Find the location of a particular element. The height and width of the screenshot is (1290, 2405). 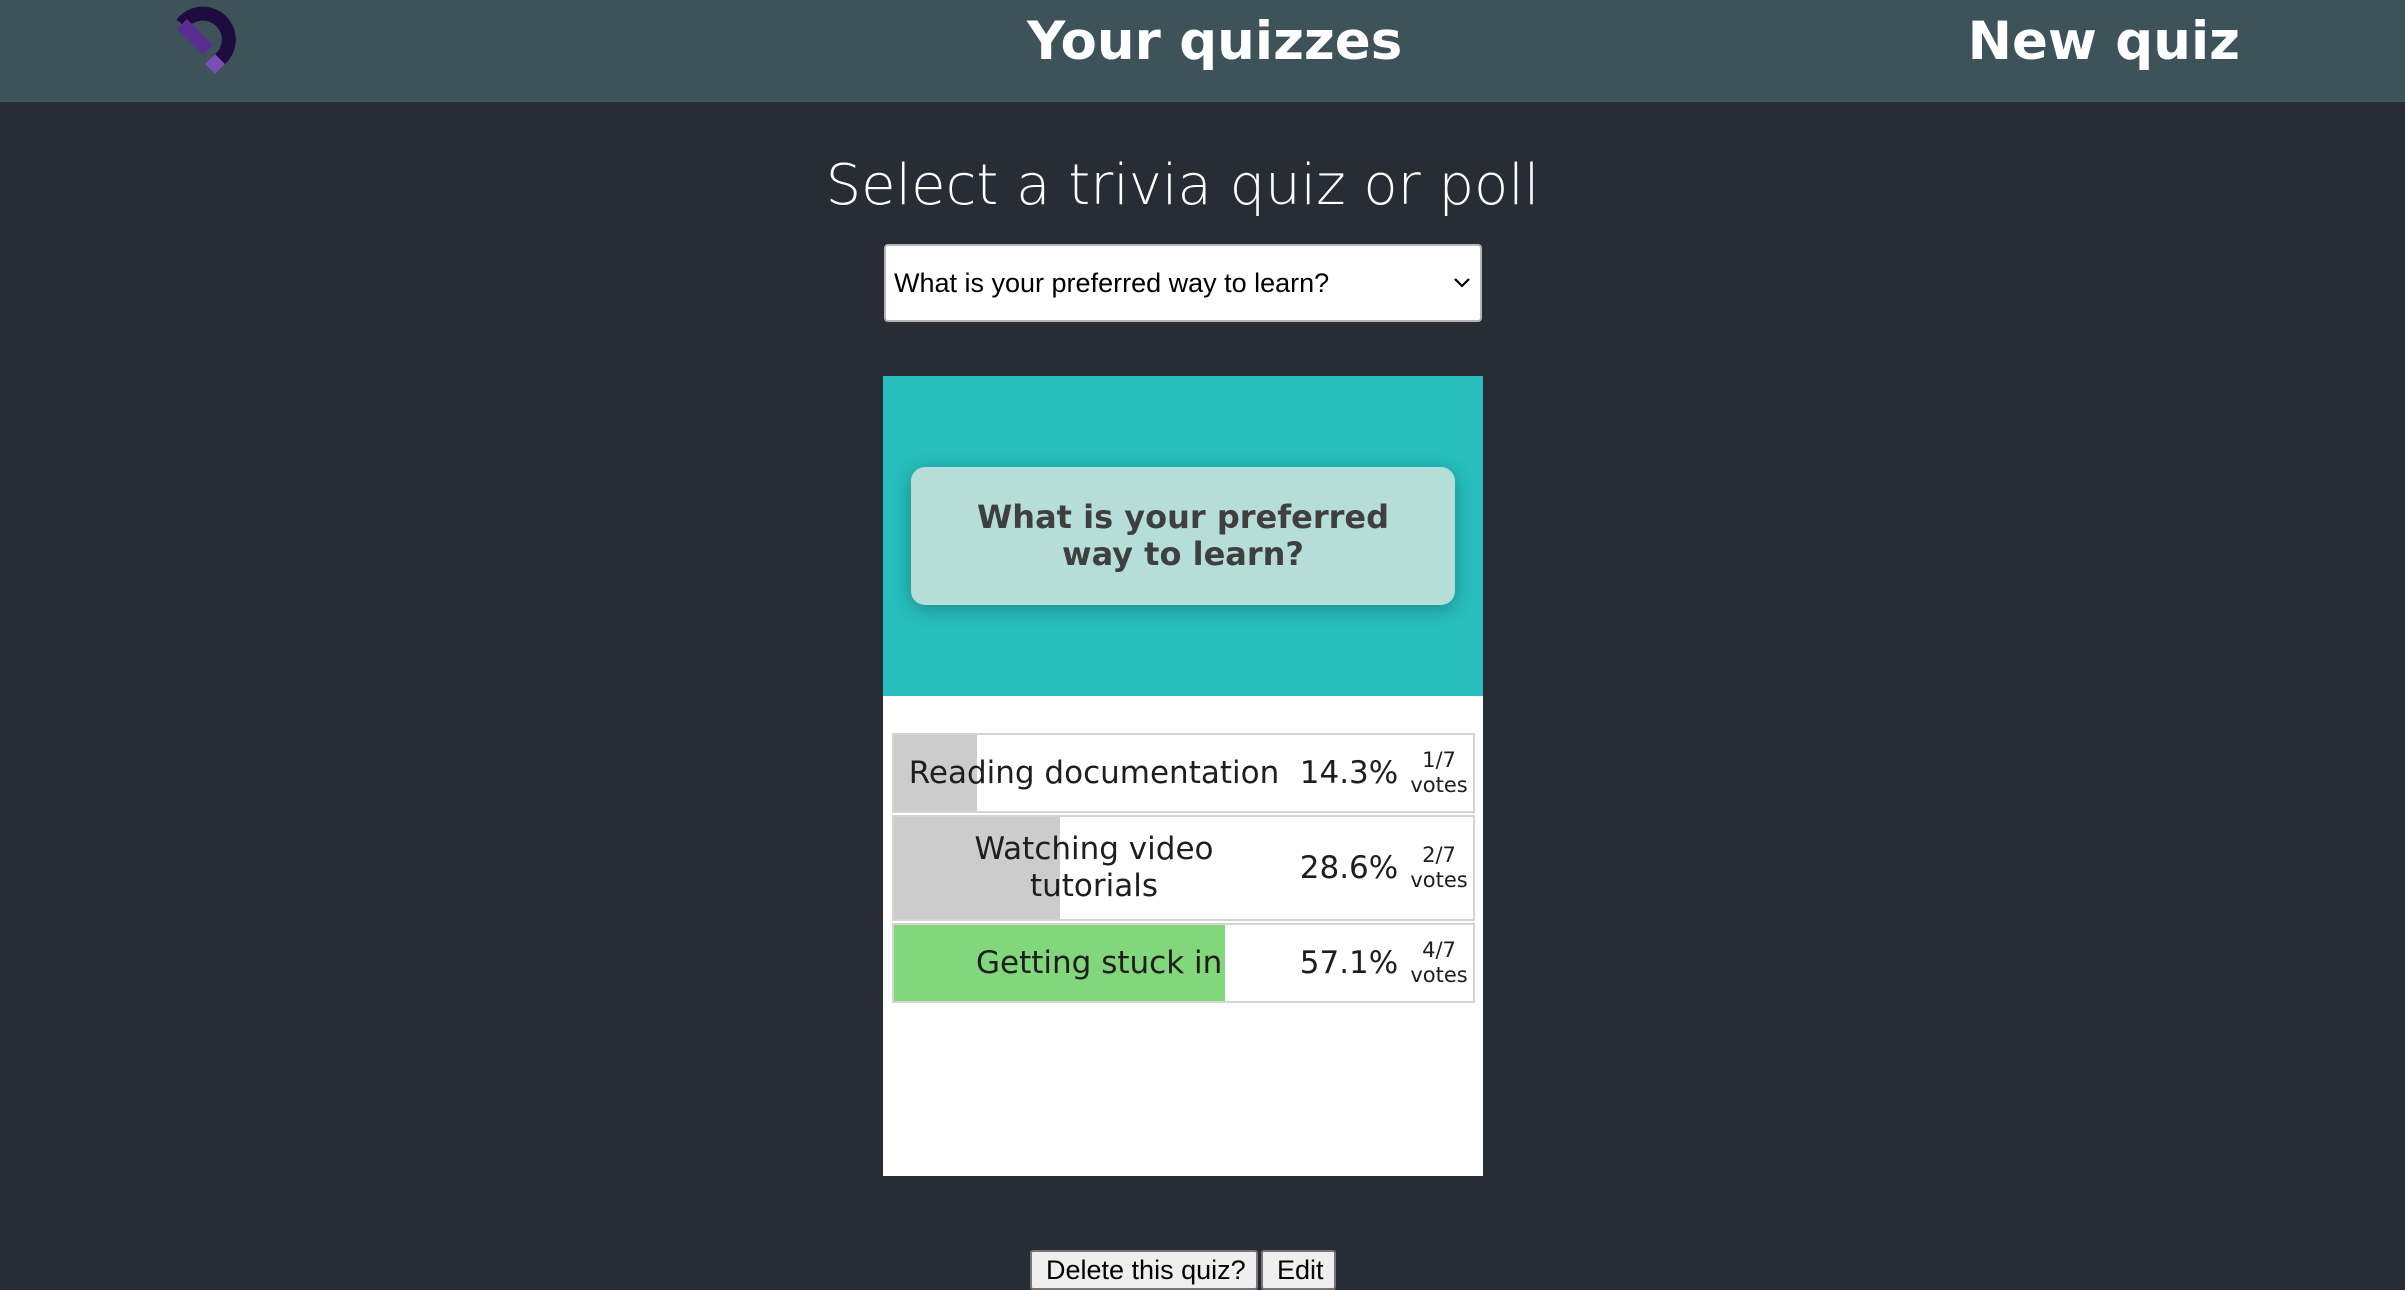

top-navigation-bar: Your quizzes New quiz is located at coordinates (1202, 51).